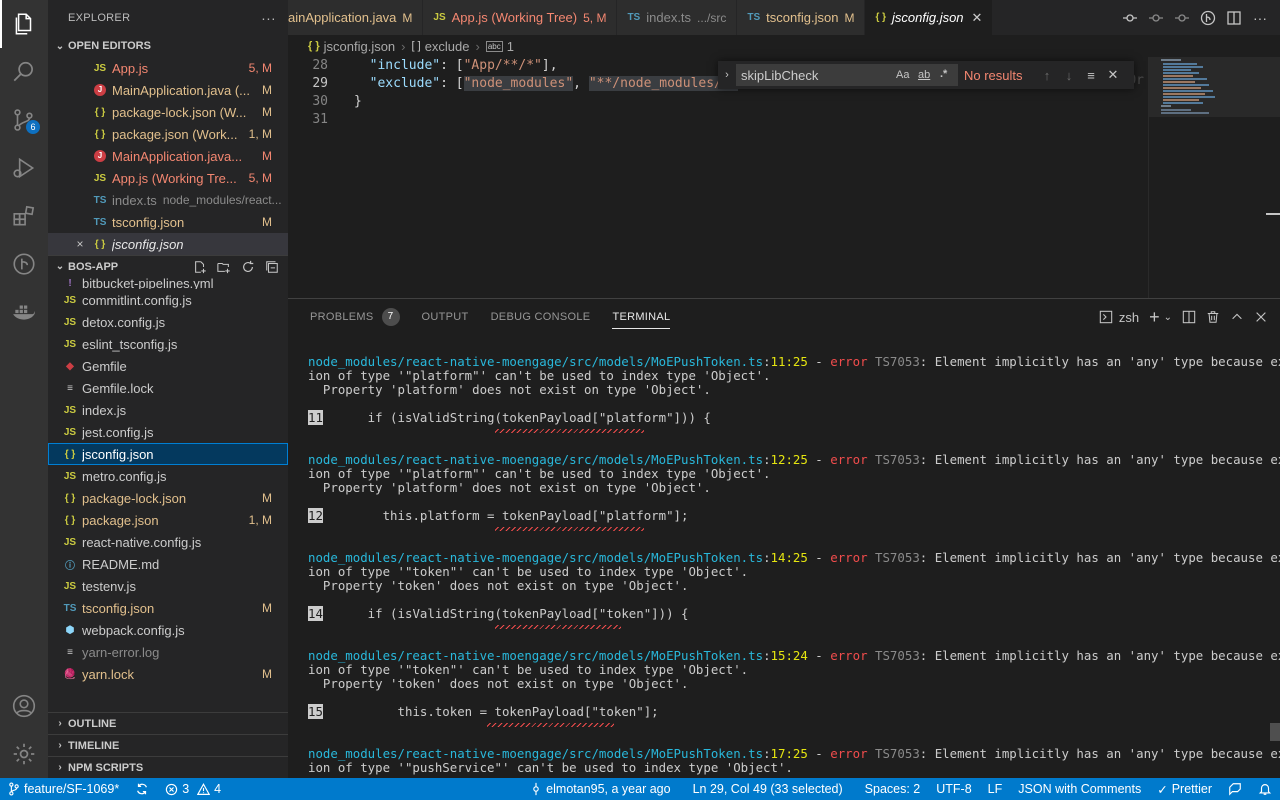 The width and height of the screenshot is (1280, 800). I want to click on new-terminal-icon: +, so click(1154, 317).